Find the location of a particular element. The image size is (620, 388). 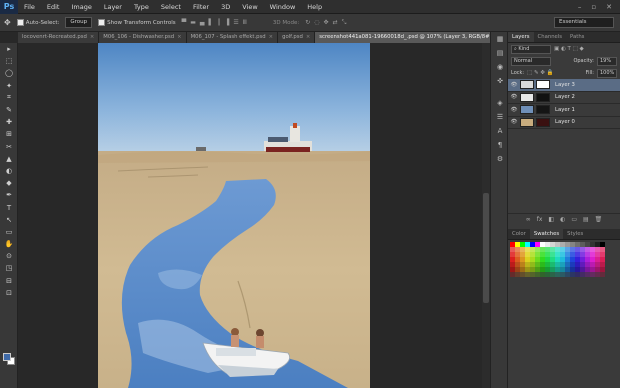

tool-icon: ✎ is located at coordinates (9, 110).